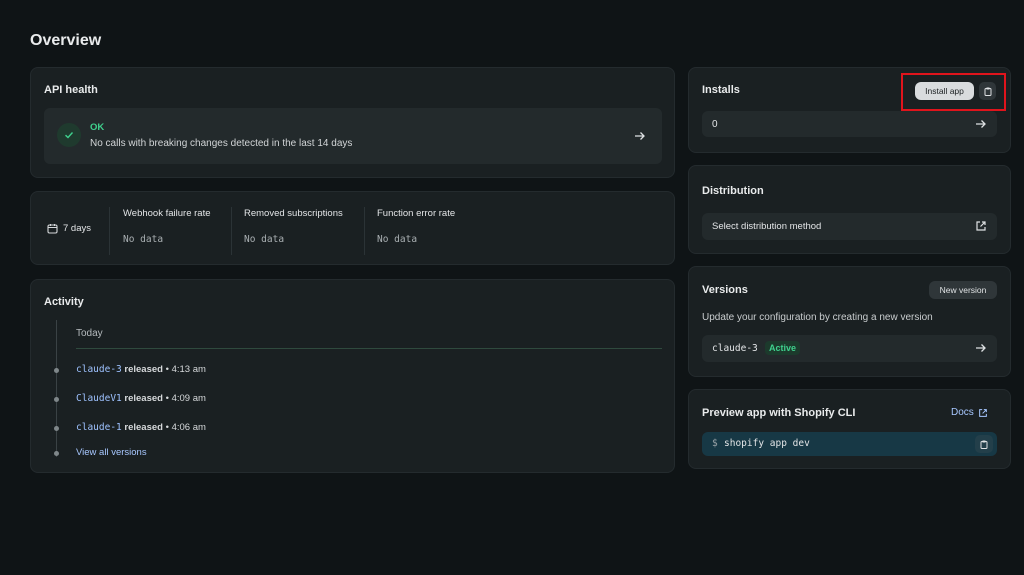 The width and height of the screenshot is (1024, 575). I want to click on view-all-versions-link: View all versions, so click(111, 452).